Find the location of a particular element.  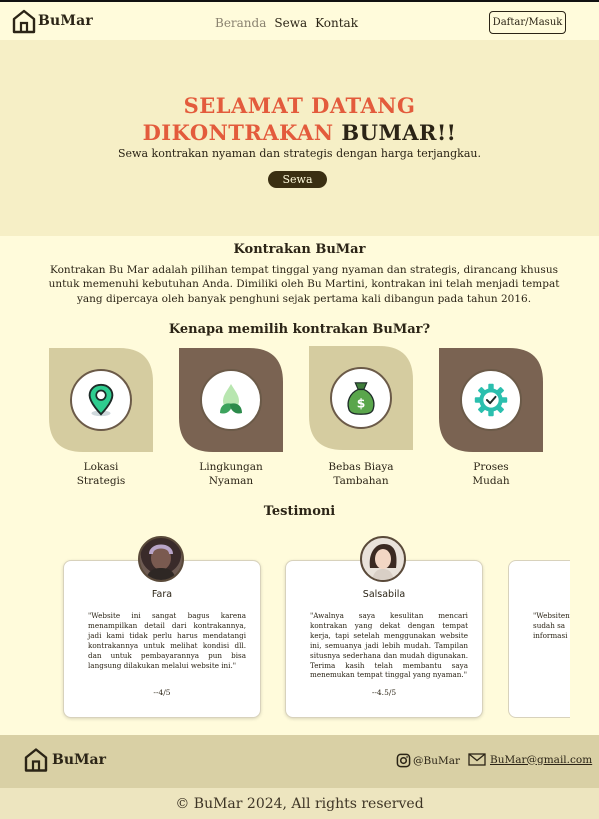

money-bag-icon: $ is located at coordinates (361, 398).